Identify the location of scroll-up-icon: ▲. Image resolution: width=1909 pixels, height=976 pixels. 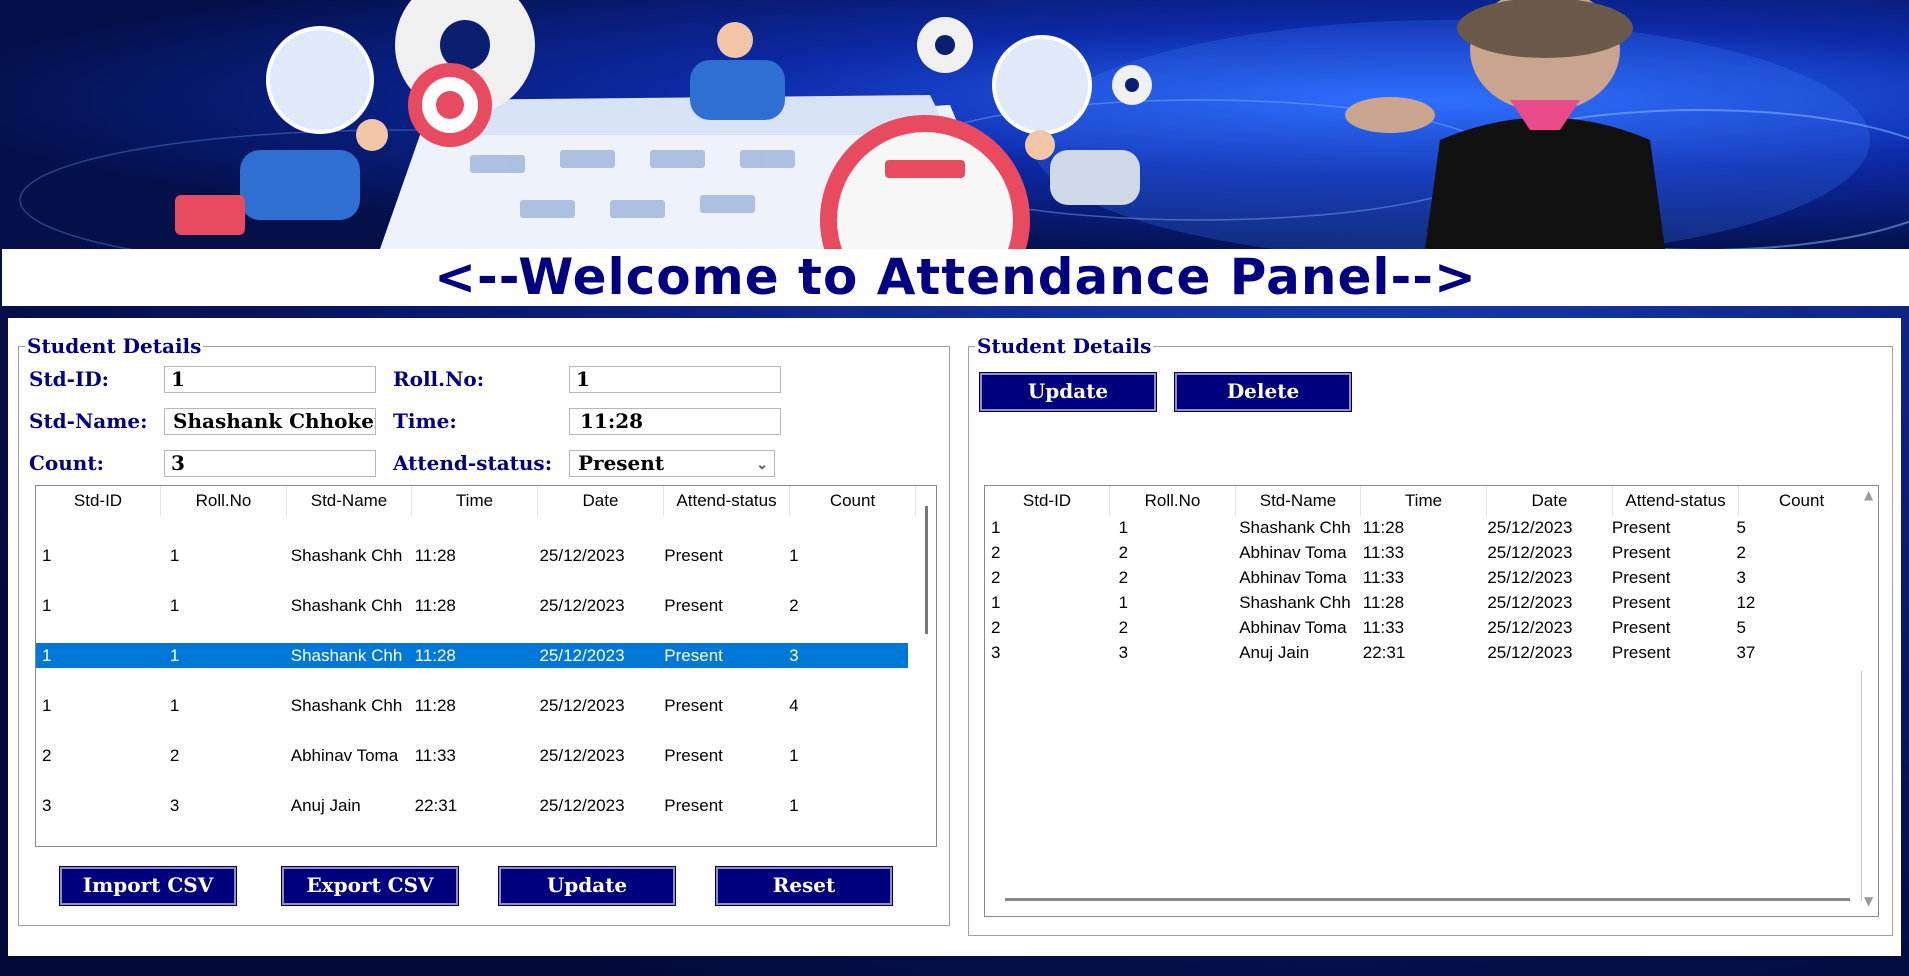
(1868, 495).